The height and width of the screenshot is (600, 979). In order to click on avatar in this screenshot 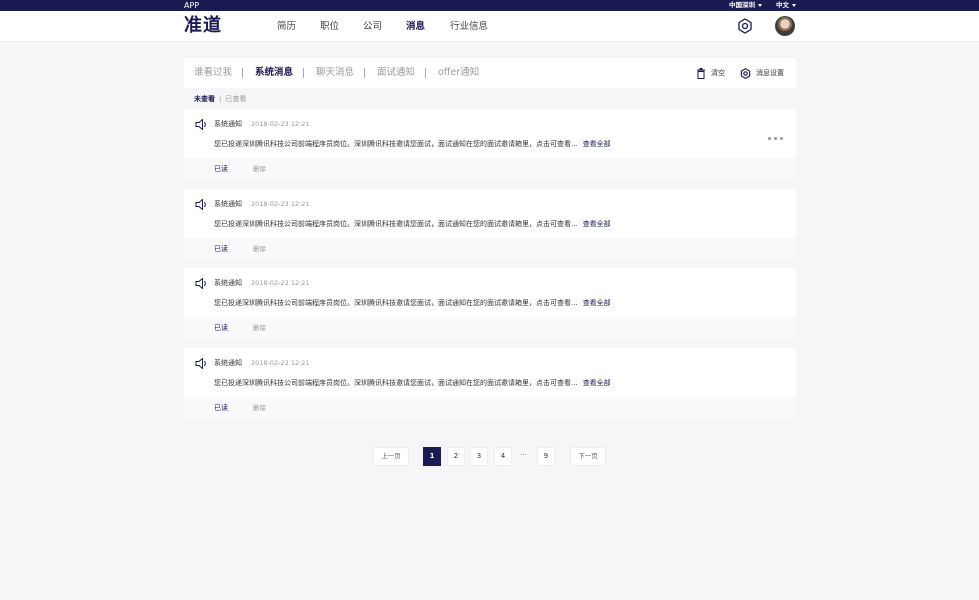, I will do `click(785, 26)`.